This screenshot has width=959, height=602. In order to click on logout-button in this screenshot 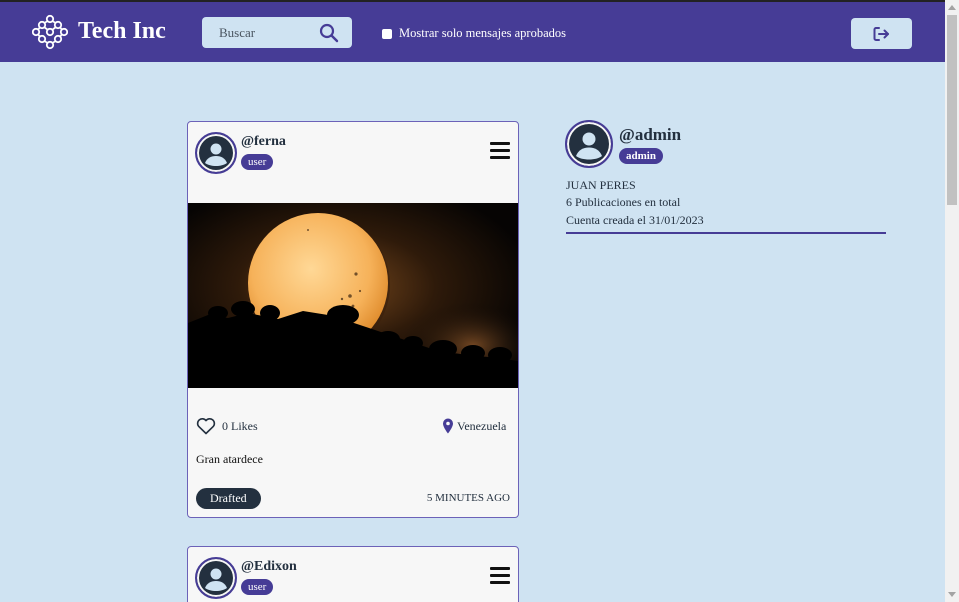, I will do `click(881, 33)`.